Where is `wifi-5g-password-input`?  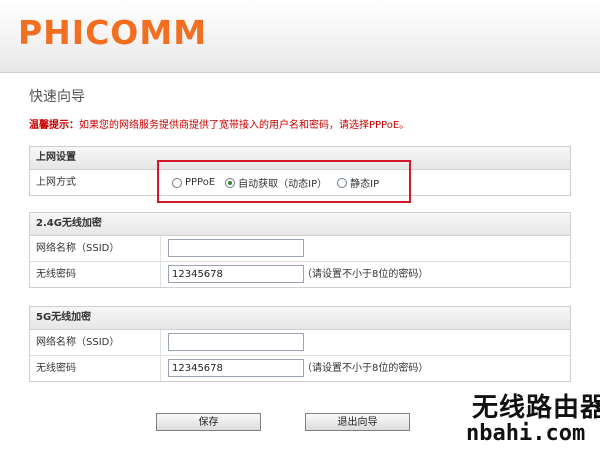 wifi-5g-password-input is located at coordinates (236, 368).